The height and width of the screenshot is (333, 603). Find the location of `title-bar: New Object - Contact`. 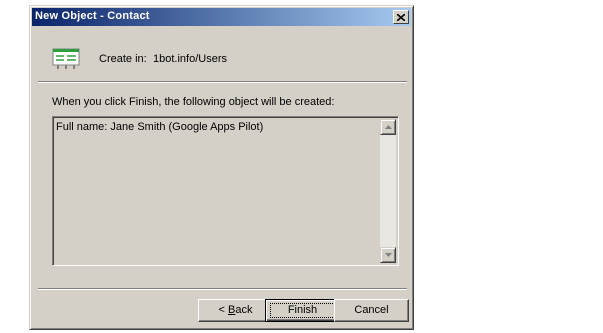

title-bar: New Object - Contact is located at coordinates (221, 17).